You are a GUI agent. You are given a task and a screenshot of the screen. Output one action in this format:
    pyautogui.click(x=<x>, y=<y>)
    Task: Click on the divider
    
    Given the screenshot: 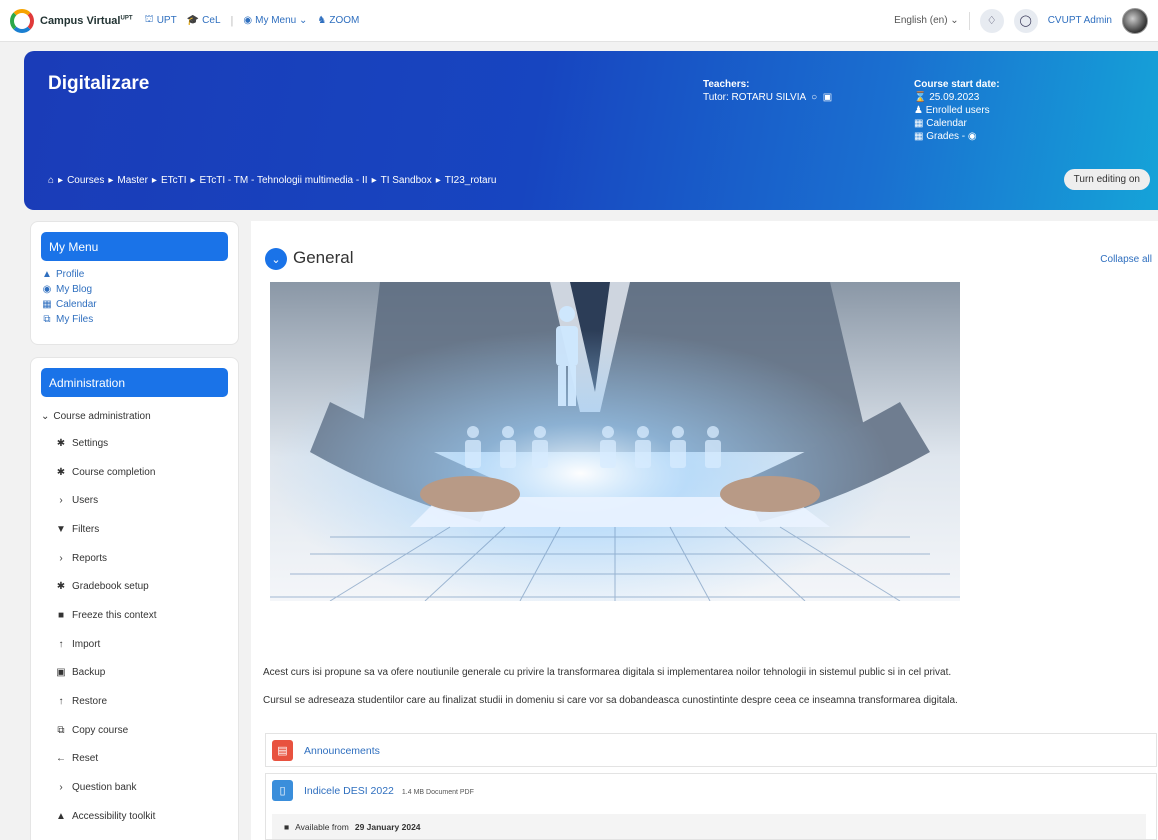 What is the action you would take?
    pyautogui.click(x=969, y=20)
    